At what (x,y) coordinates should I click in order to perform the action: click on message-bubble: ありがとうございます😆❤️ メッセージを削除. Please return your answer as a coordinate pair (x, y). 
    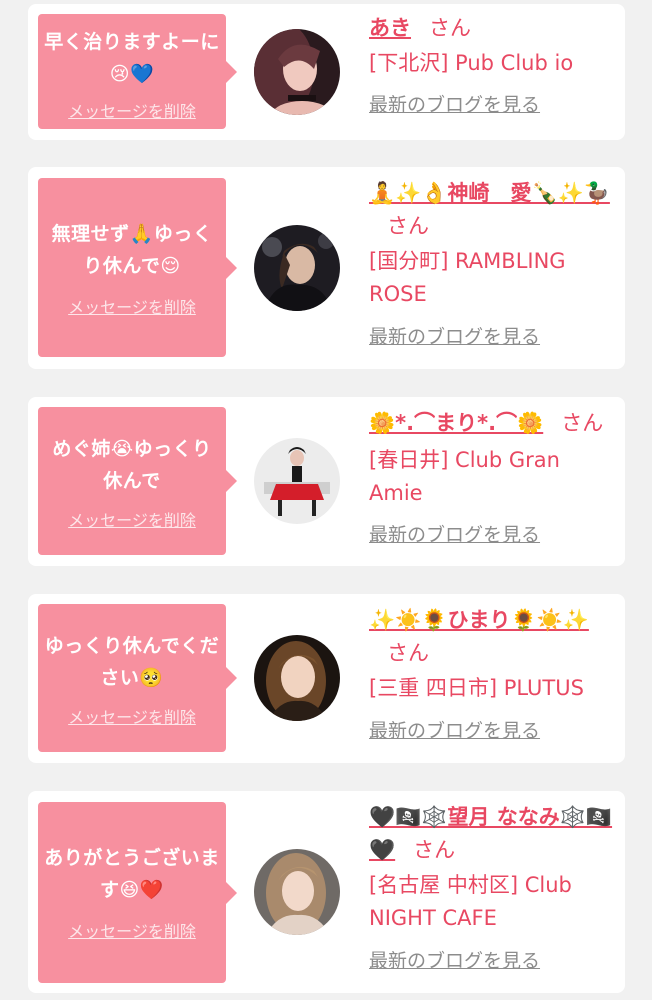
    Looking at the image, I should click on (137, 892).